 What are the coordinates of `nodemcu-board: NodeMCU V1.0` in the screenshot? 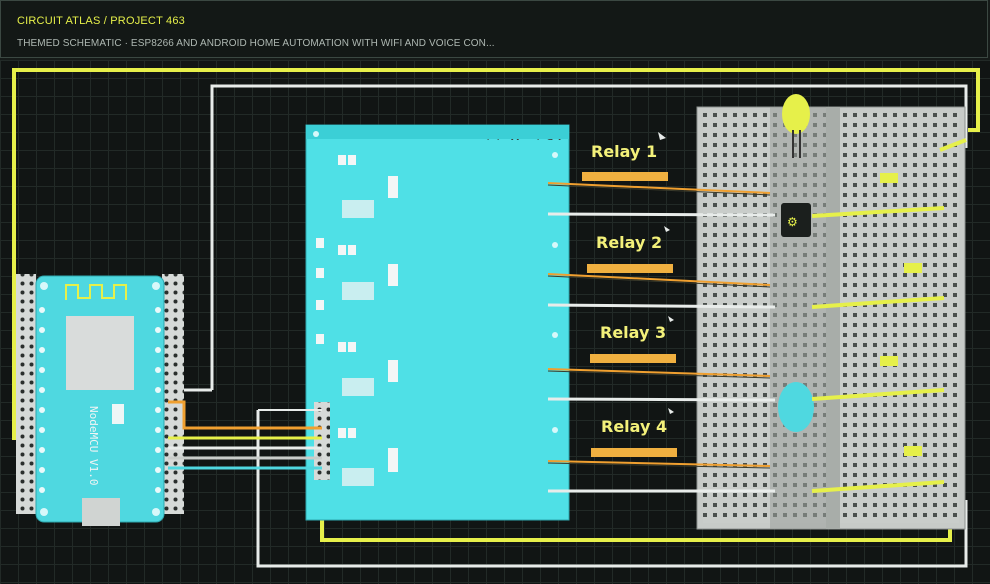 It's located at (100, 400).